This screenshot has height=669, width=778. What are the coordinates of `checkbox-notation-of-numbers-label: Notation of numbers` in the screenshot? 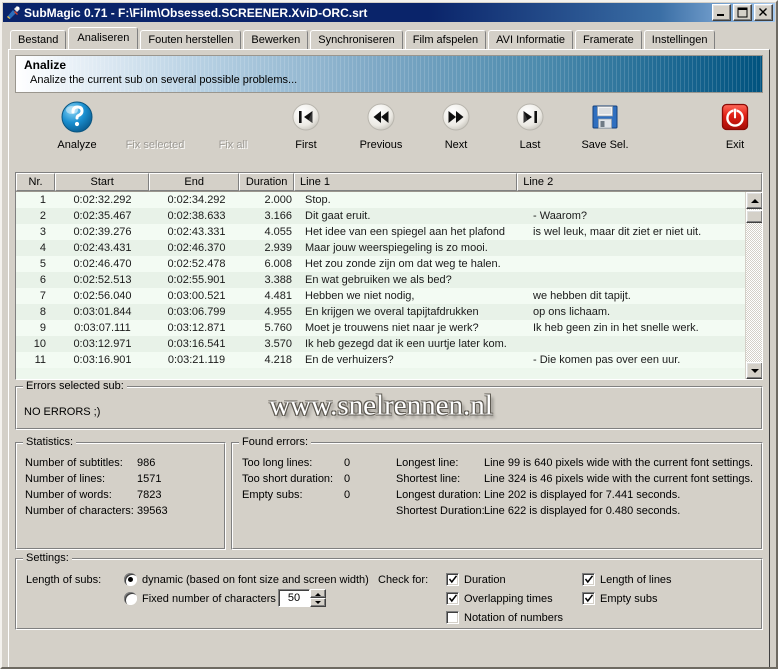 It's located at (513, 618).